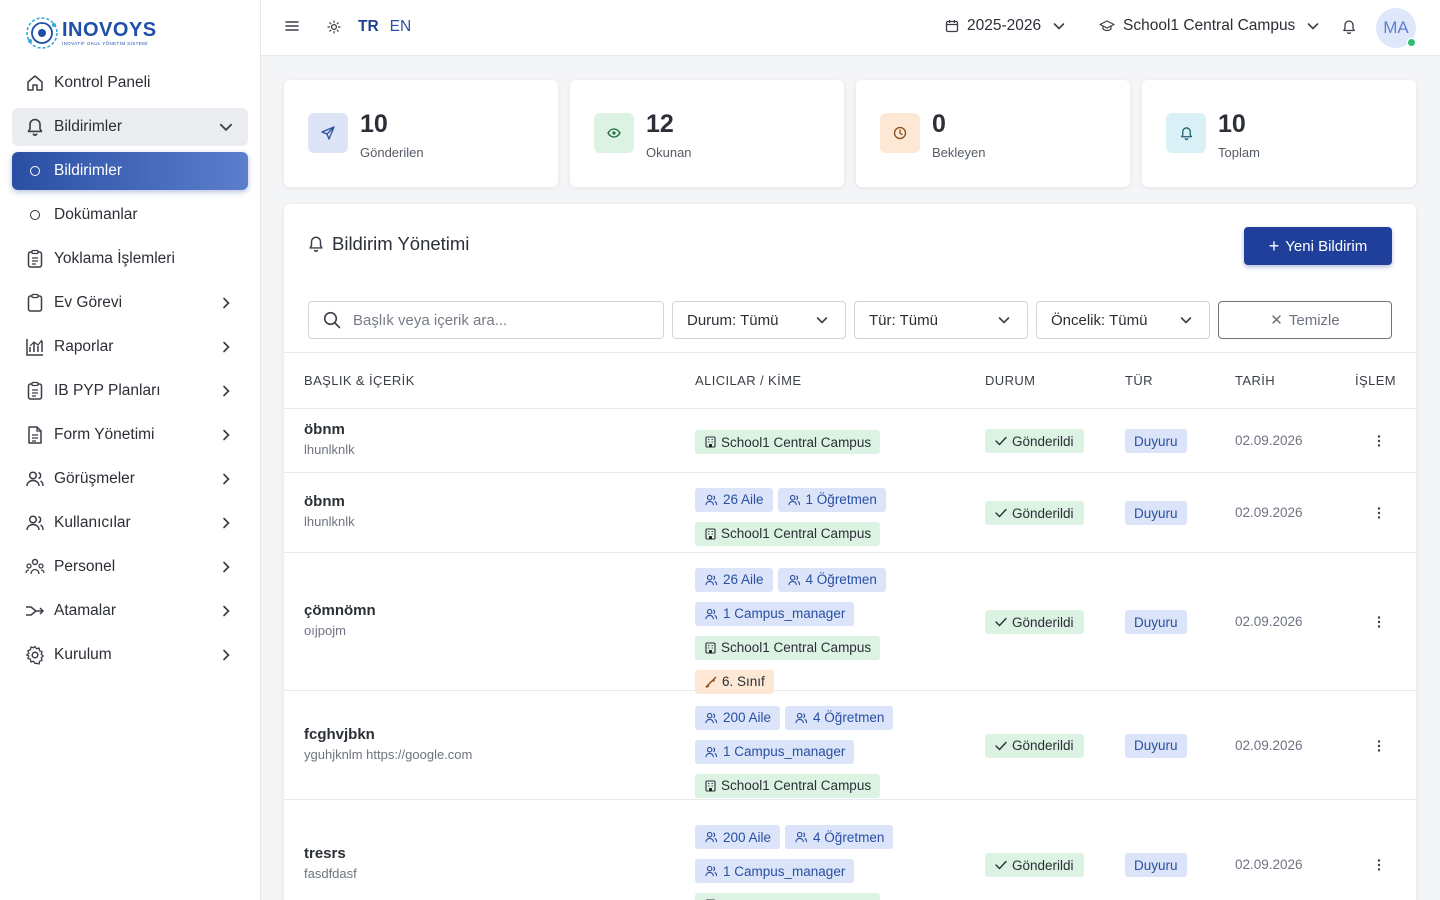 The height and width of the screenshot is (900, 1440). What do you see at coordinates (1376, 380) in the screenshot?
I see `column-header-action: İŞLEM` at bounding box center [1376, 380].